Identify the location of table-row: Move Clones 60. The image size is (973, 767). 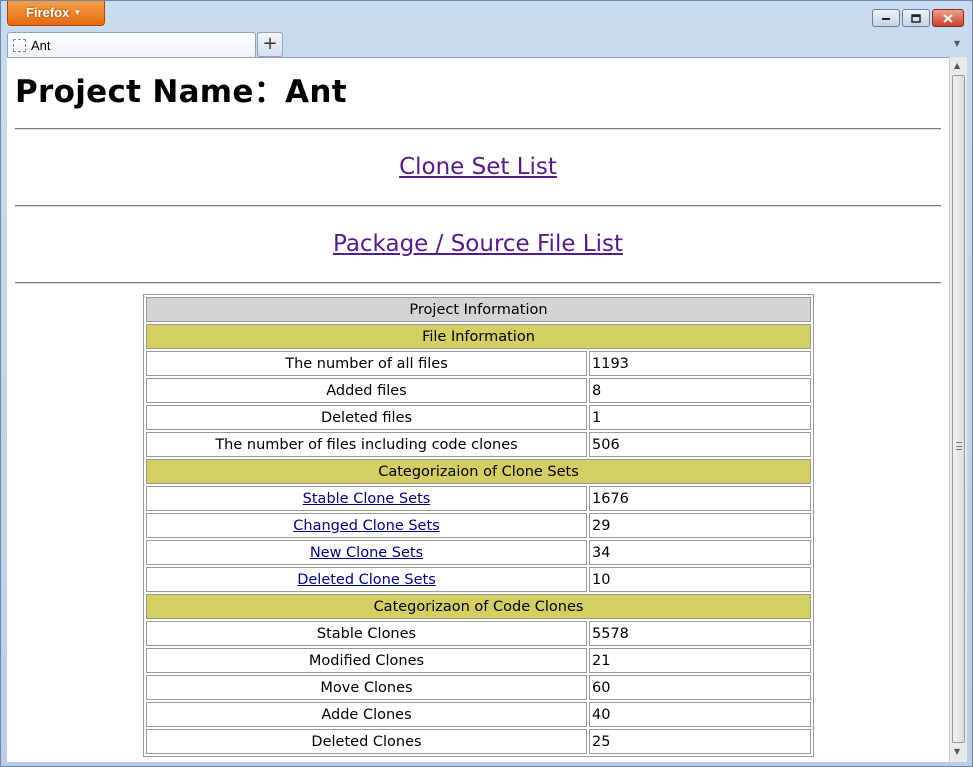
(478, 687).